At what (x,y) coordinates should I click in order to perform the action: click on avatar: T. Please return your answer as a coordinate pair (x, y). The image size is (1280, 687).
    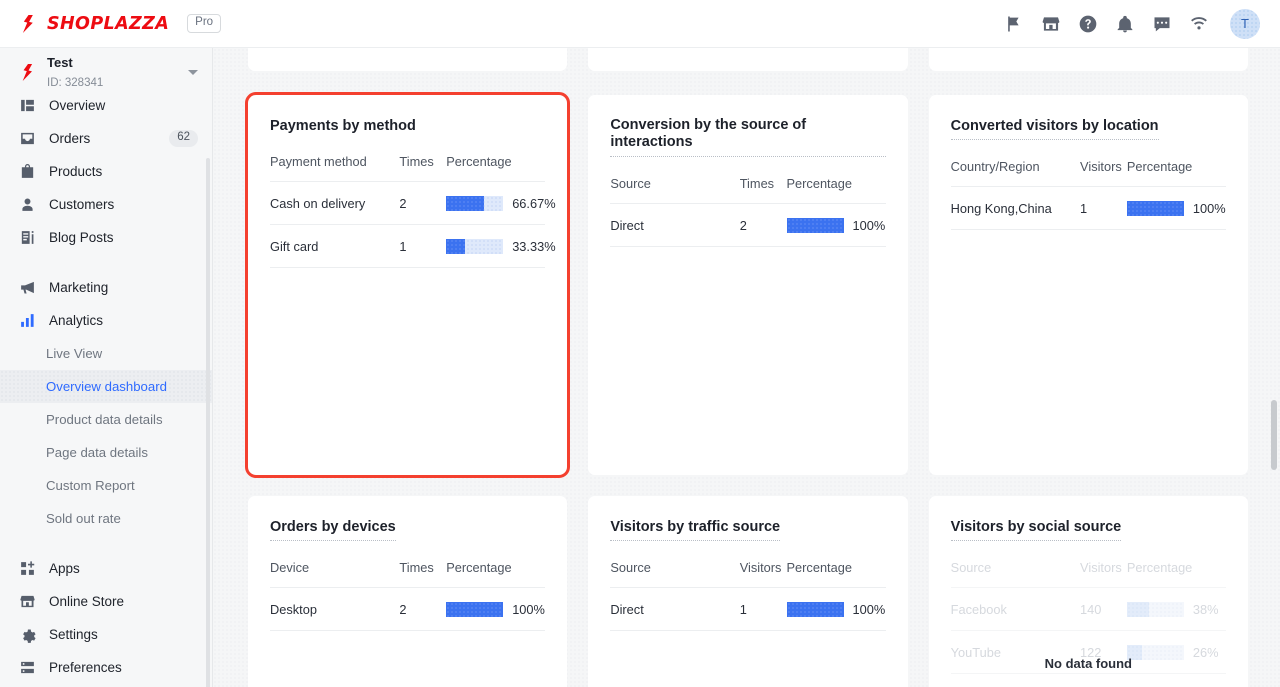
    Looking at the image, I should click on (1245, 23).